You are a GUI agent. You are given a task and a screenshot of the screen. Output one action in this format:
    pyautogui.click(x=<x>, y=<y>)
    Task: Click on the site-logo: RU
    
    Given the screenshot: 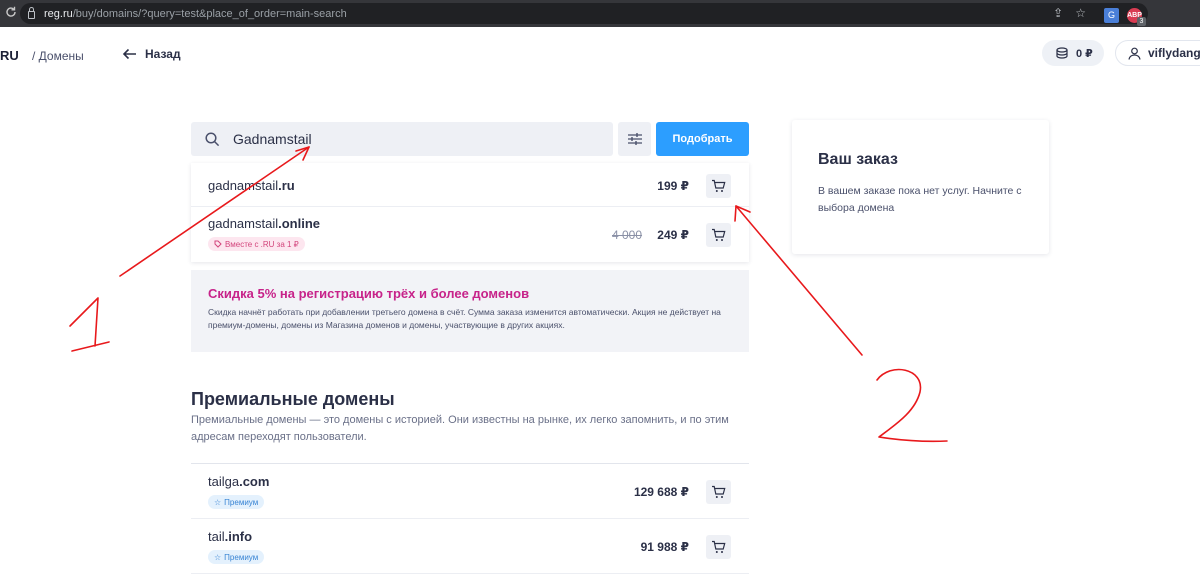 What is the action you would take?
    pyautogui.click(x=9, y=55)
    